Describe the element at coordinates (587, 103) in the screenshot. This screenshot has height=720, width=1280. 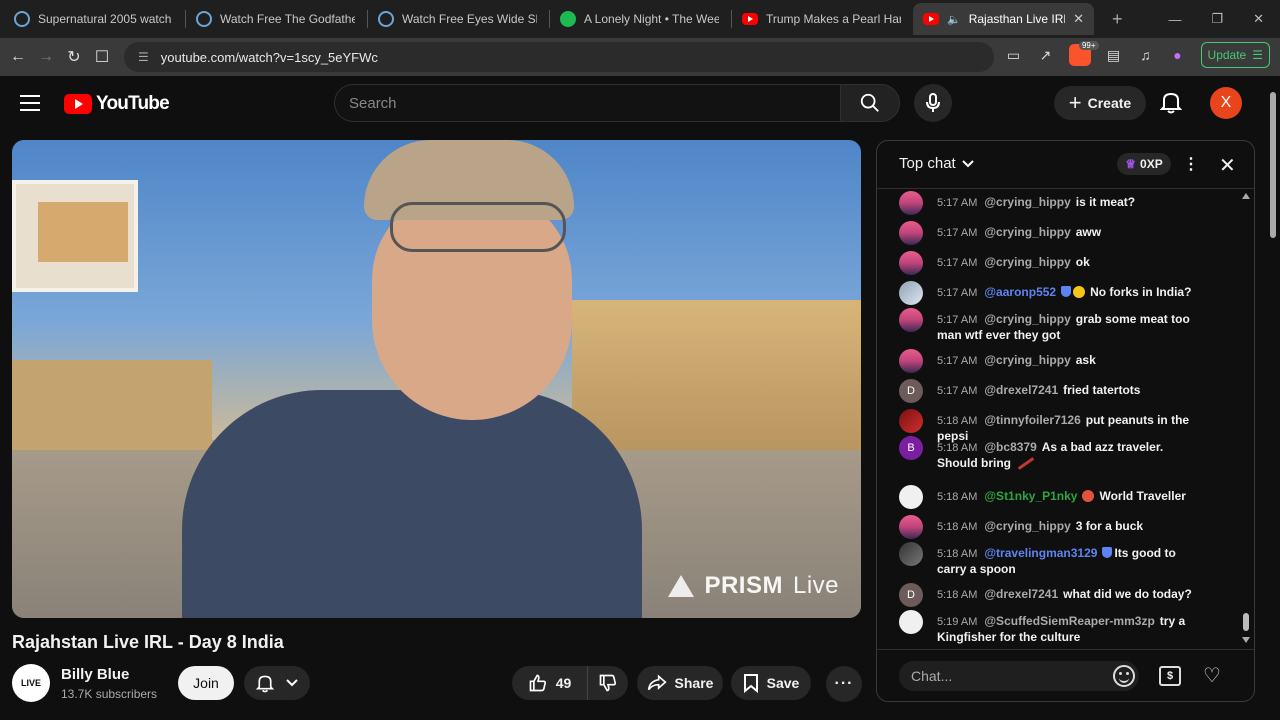
I see `search-input: Search` at that location.